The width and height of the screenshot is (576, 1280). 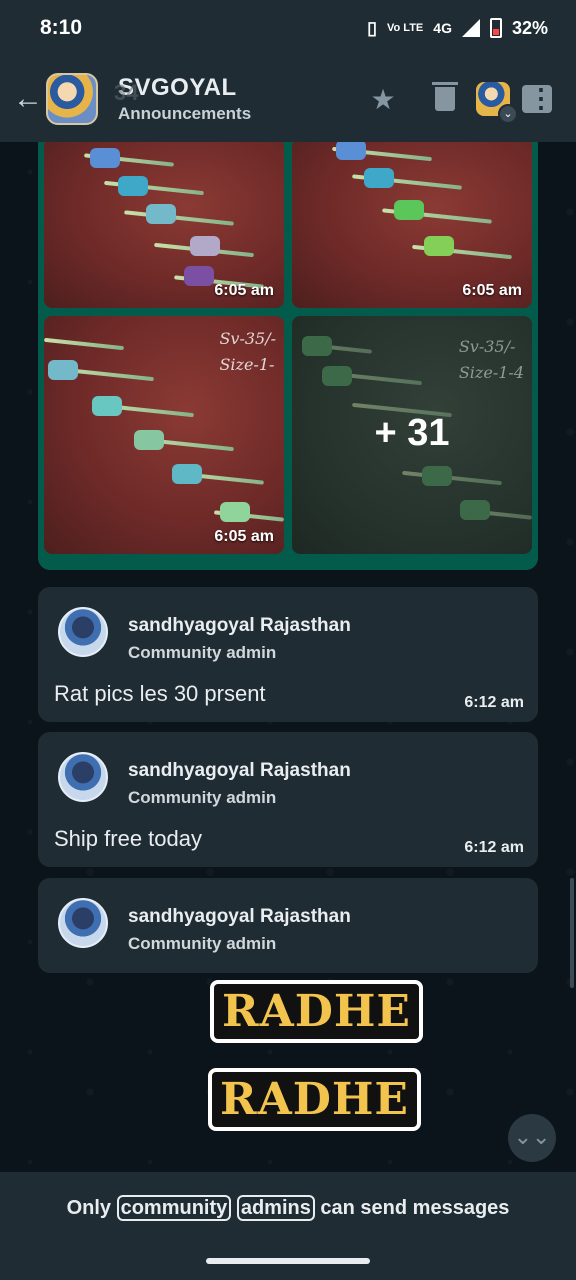 What do you see at coordinates (538, 98) in the screenshot?
I see `forward-icon` at bounding box center [538, 98].